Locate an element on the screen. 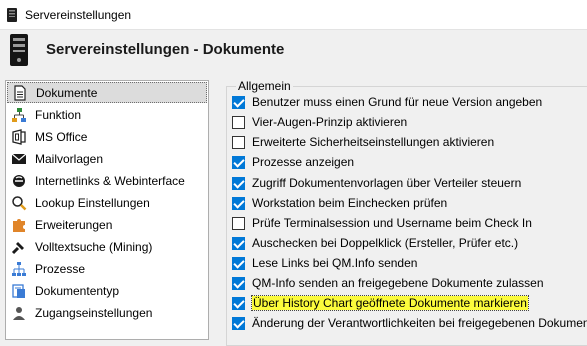  page-header: Servereinstellungen - Dokumente is located at coordinates (293, 52).